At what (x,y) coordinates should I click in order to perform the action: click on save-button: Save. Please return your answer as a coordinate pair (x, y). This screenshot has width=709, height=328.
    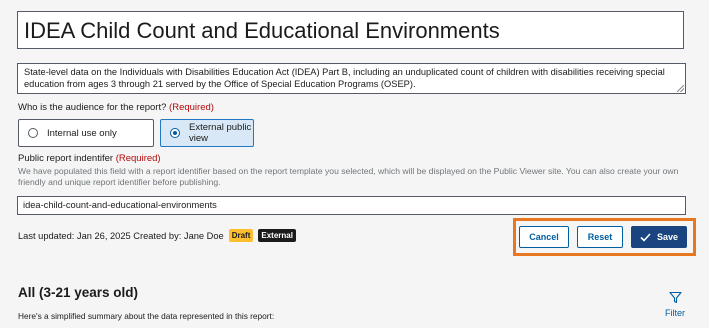
    Looking at the image, I should click on (659, 237).